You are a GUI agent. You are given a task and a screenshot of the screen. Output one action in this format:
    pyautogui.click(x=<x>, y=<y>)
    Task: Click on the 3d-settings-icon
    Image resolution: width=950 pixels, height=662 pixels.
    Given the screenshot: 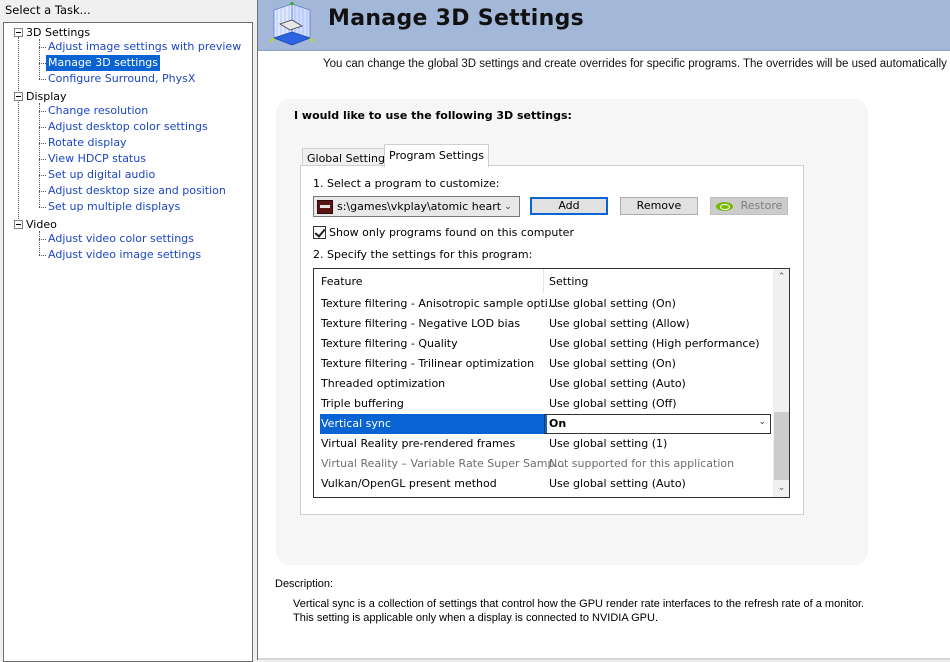 What is the action you would take?
    pyautogui.click(x=292, y=24)
    